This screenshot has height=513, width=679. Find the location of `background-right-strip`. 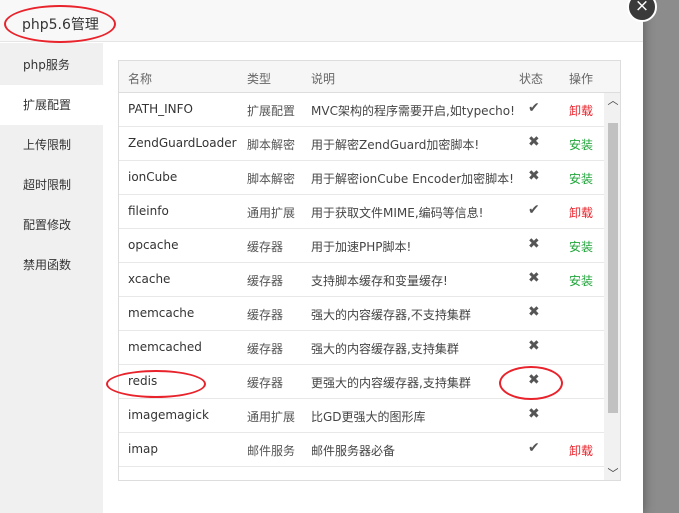

background-right-strip is located at coordinates (661, 256).